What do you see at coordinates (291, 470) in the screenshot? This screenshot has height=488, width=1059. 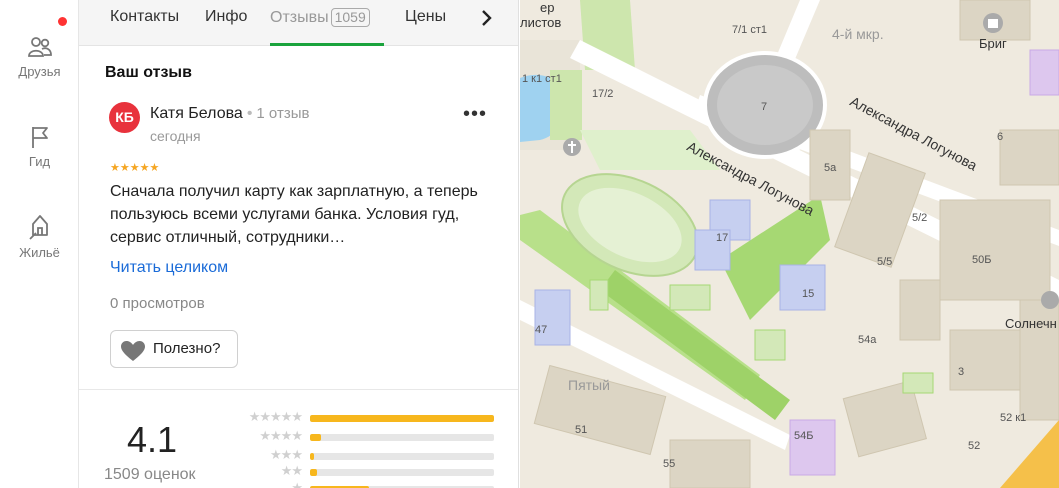 I see `dist-stars: ★★` at bounding box center [291, 470].